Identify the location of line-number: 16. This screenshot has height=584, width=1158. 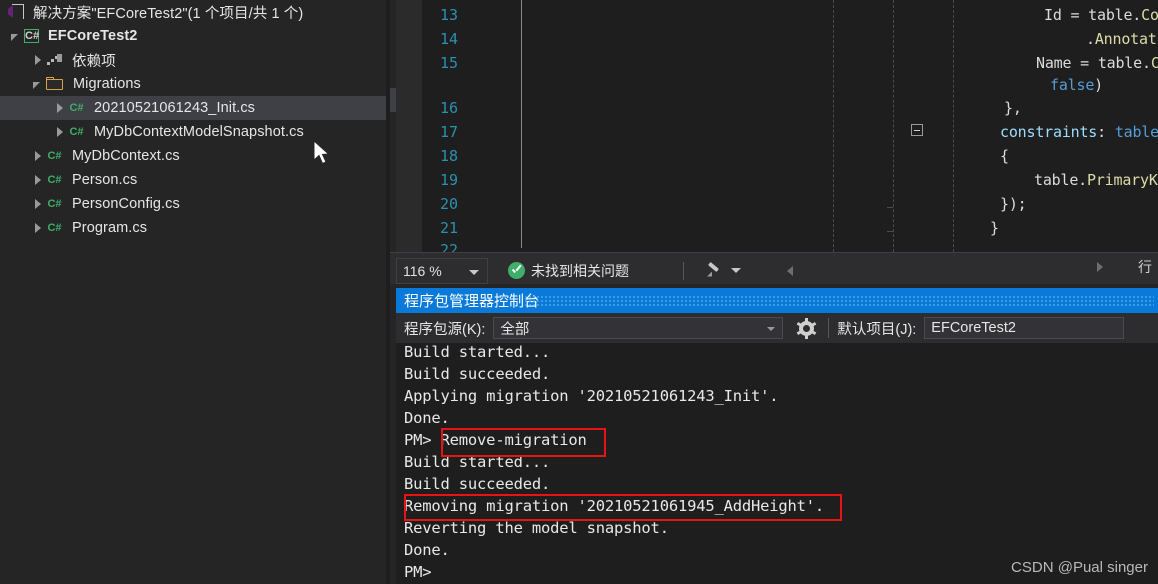
(448, 108).